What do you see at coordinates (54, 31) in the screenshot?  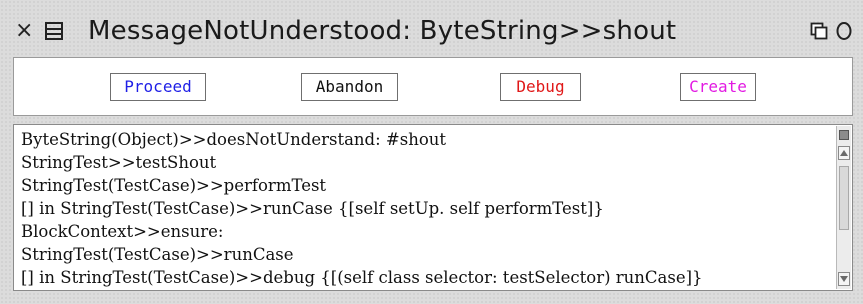 I see `window-menu-icon` at bounding box center [54, 31].